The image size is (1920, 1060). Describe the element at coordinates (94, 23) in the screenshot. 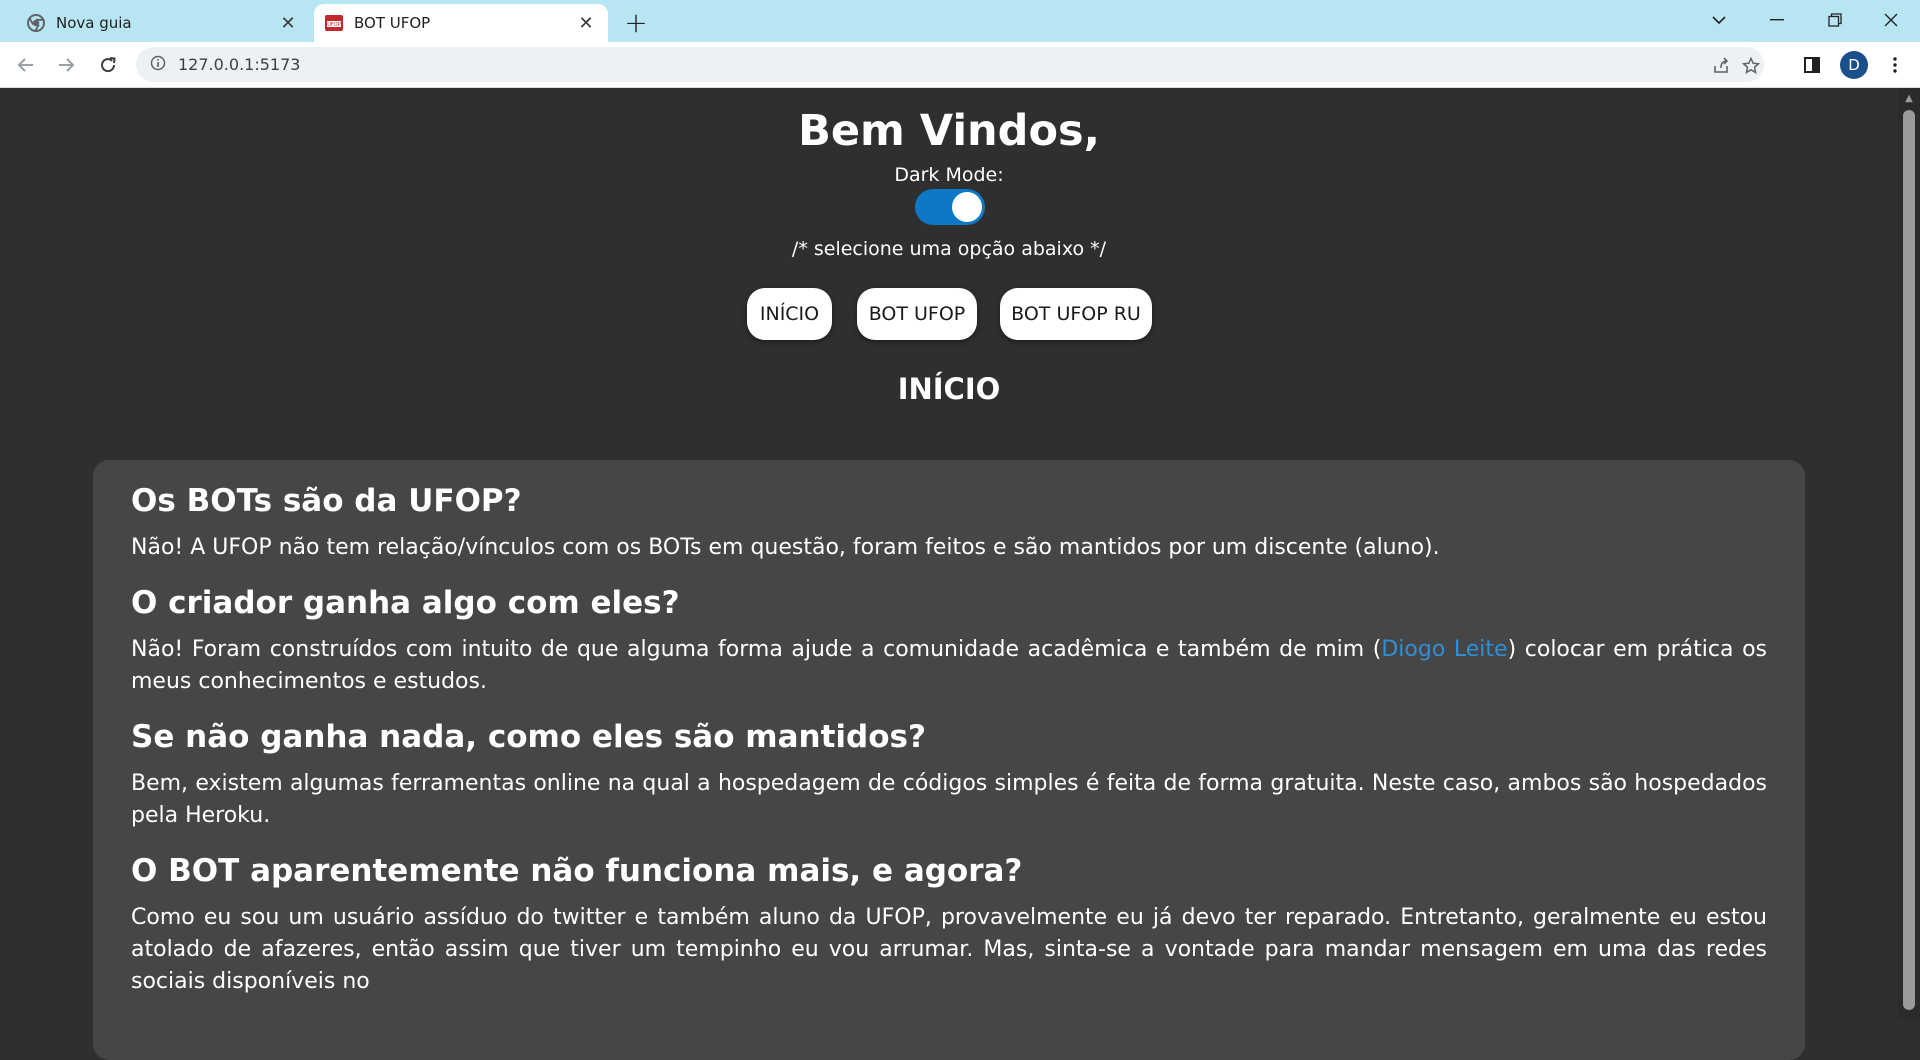

I see `tab-title: Nova guia` at that location.